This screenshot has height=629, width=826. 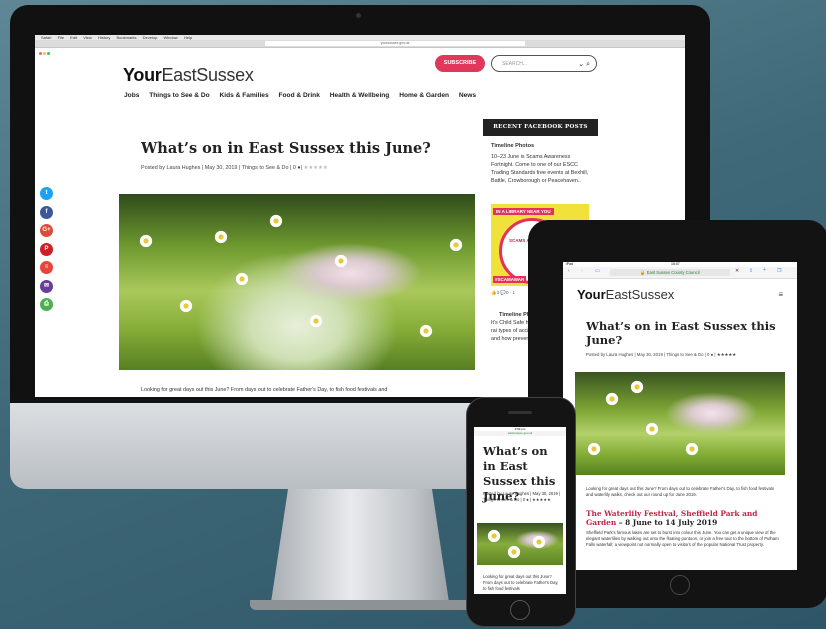 What do you see at coordinates (544, 63) in the screenshot?
I see `search-input: SEARCH... ⌄ ⌕` at bounding box center [544, 63].